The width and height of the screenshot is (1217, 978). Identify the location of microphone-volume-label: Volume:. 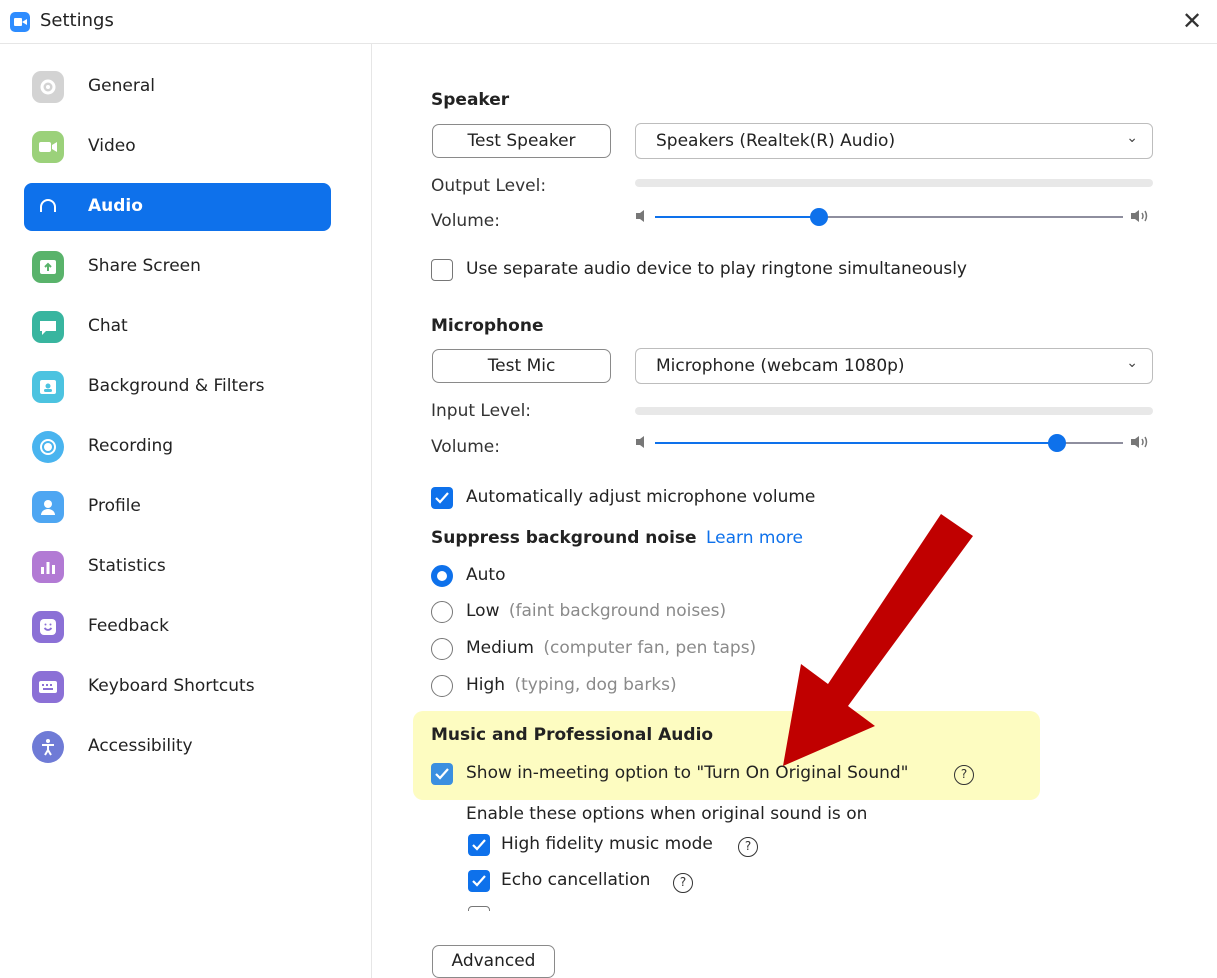
(465, 447).